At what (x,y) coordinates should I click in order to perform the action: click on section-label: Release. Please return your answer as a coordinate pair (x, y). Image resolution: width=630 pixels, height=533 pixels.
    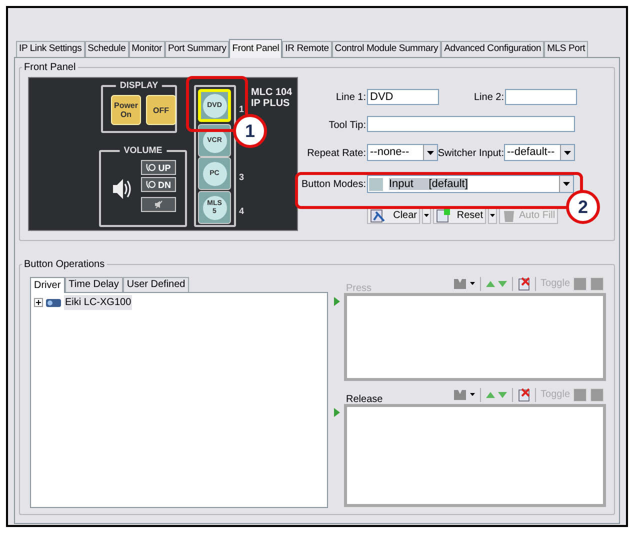
    Looking at the image, I should click on (364, 400).